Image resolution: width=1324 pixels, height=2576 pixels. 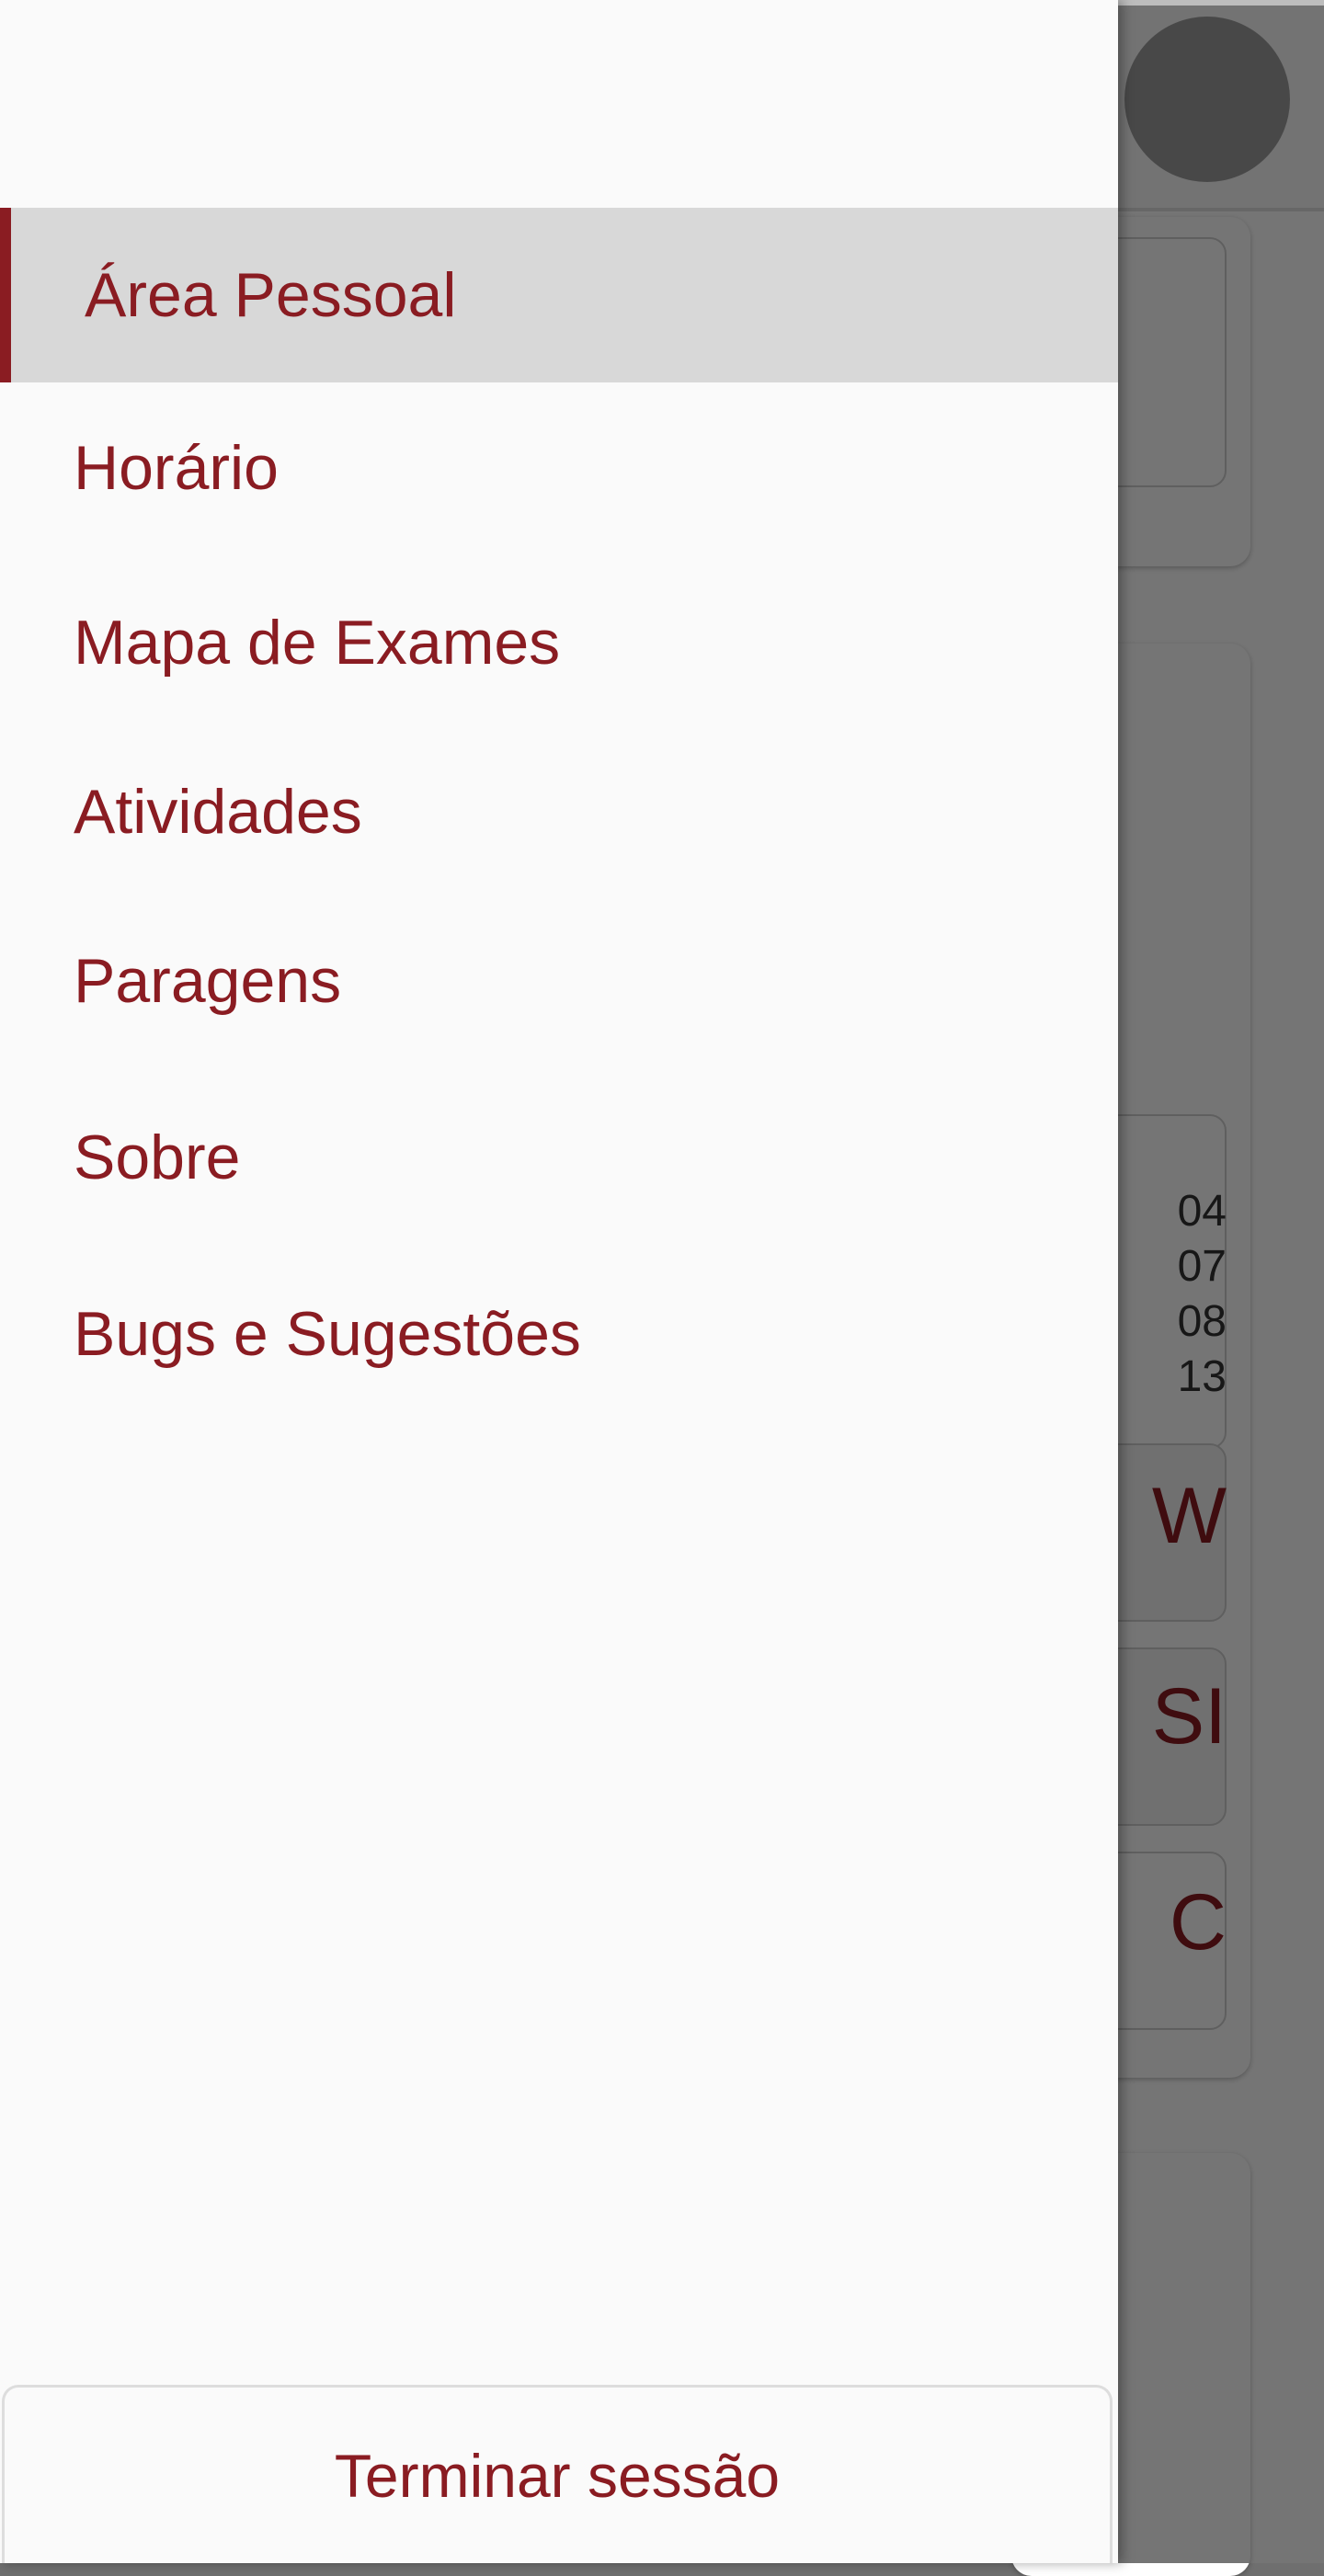 What do you see at coordinates (176, 468) in the screenshot?
I see `nav-item-label: Horário` at bounding box center [176, 468].